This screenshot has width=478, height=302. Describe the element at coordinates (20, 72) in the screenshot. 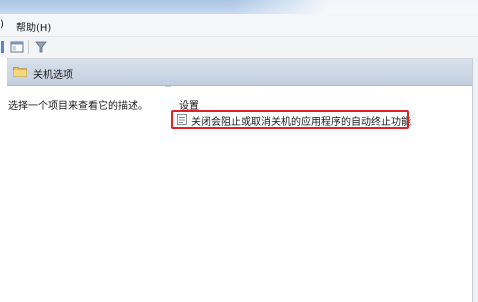

I see `folder-icon` at that location.